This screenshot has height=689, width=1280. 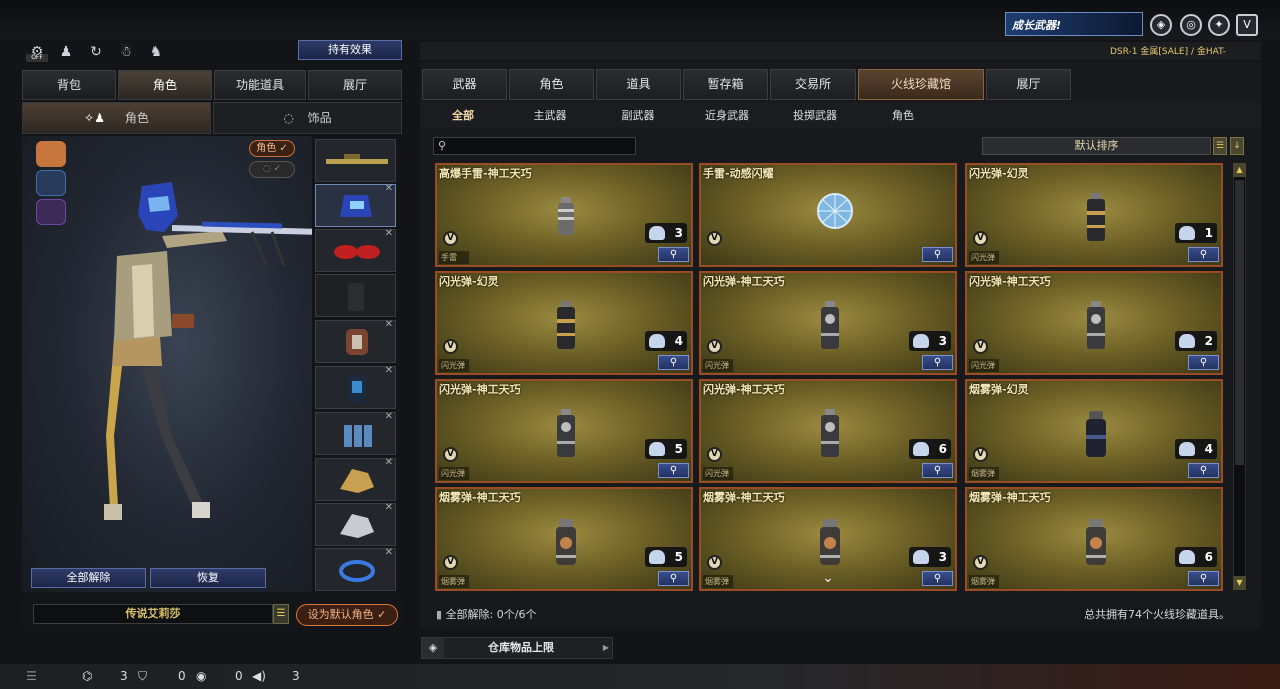 I want to click on filter-all: 全部, so click(x=463, y=116).